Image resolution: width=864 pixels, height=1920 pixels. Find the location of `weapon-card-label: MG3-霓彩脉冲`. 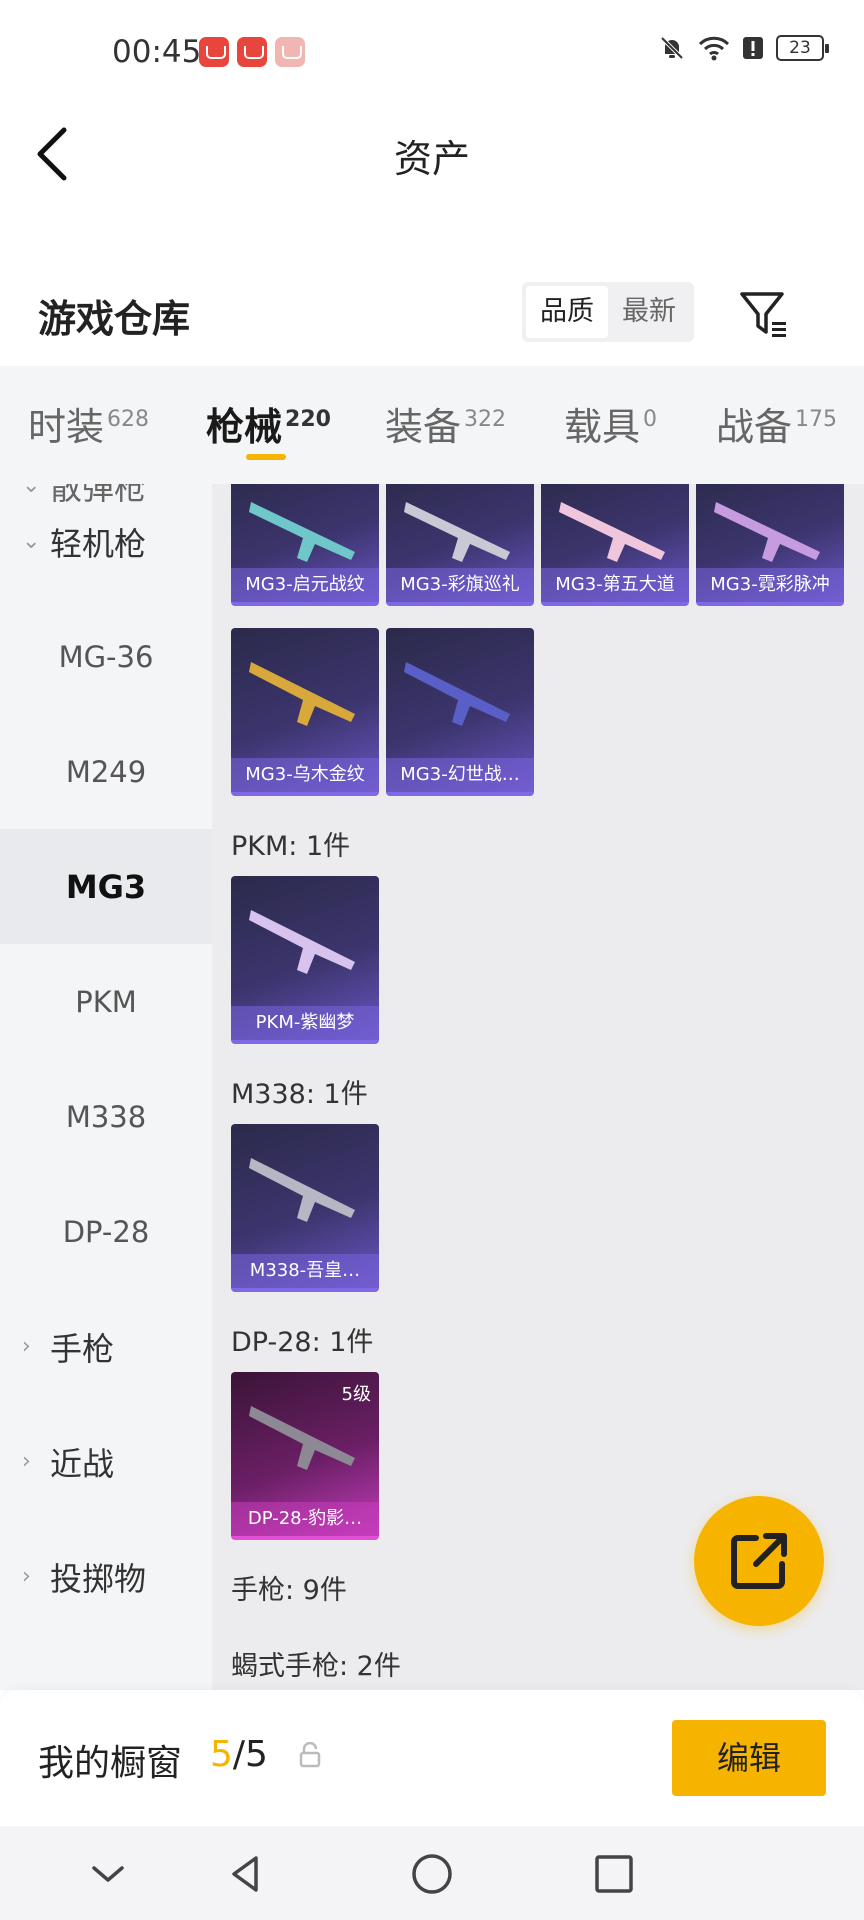

weapon-card-label: MG3-霓彩脉冲 is located at coordinates (770, 585).